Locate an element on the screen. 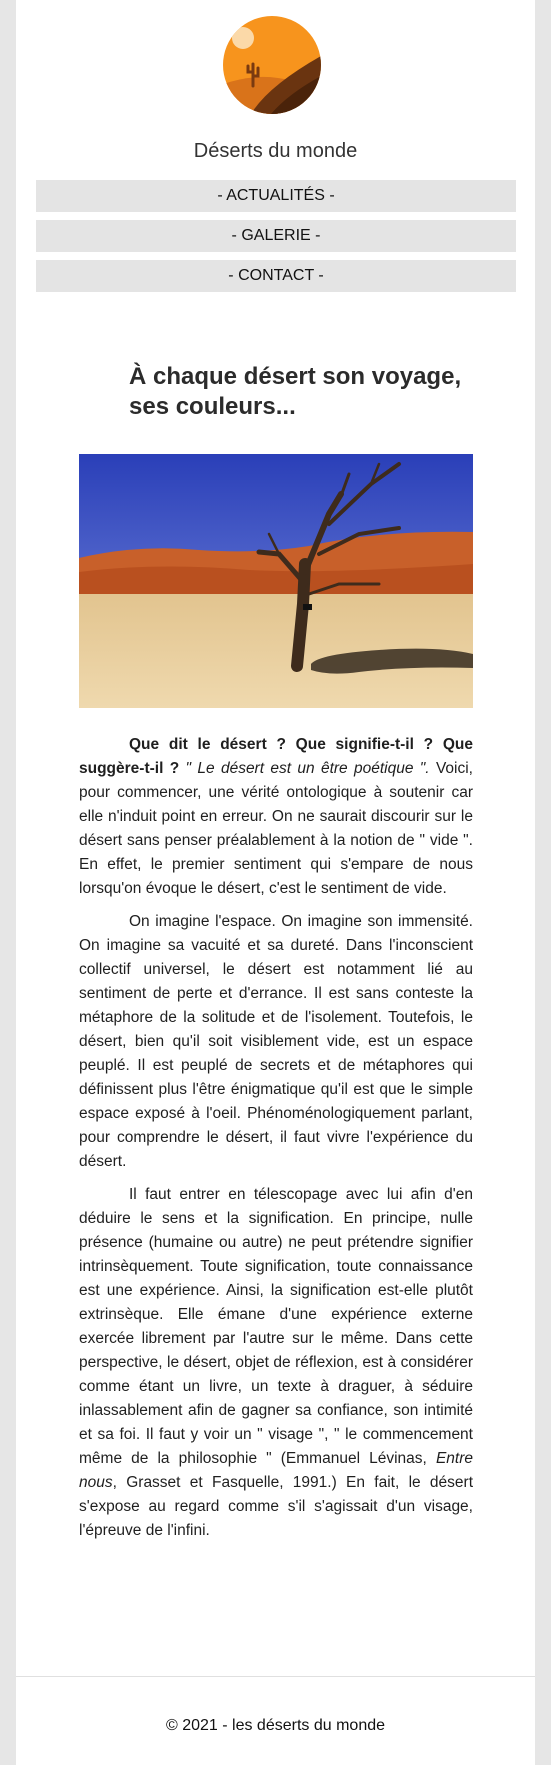 The image size is (551, 1765). footer-copyright: © 2021 - les déserts du monde is located at coordinates (275, 1725).